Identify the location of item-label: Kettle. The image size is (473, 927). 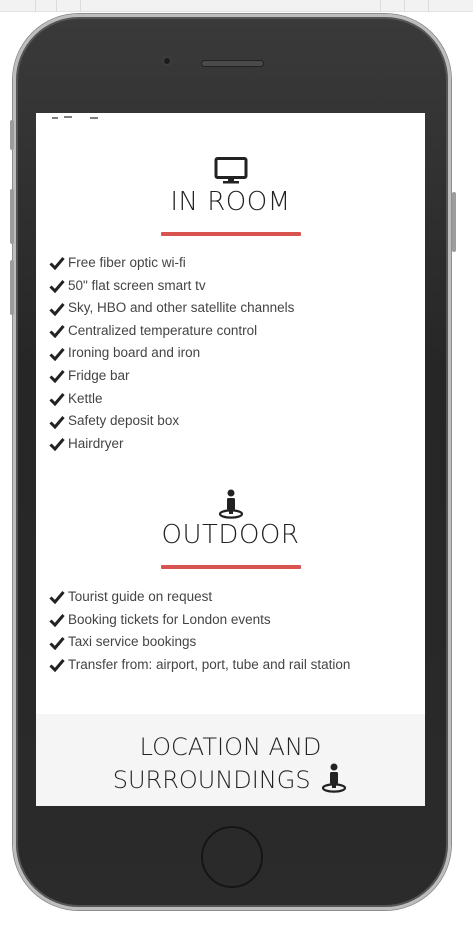
(85, 398).